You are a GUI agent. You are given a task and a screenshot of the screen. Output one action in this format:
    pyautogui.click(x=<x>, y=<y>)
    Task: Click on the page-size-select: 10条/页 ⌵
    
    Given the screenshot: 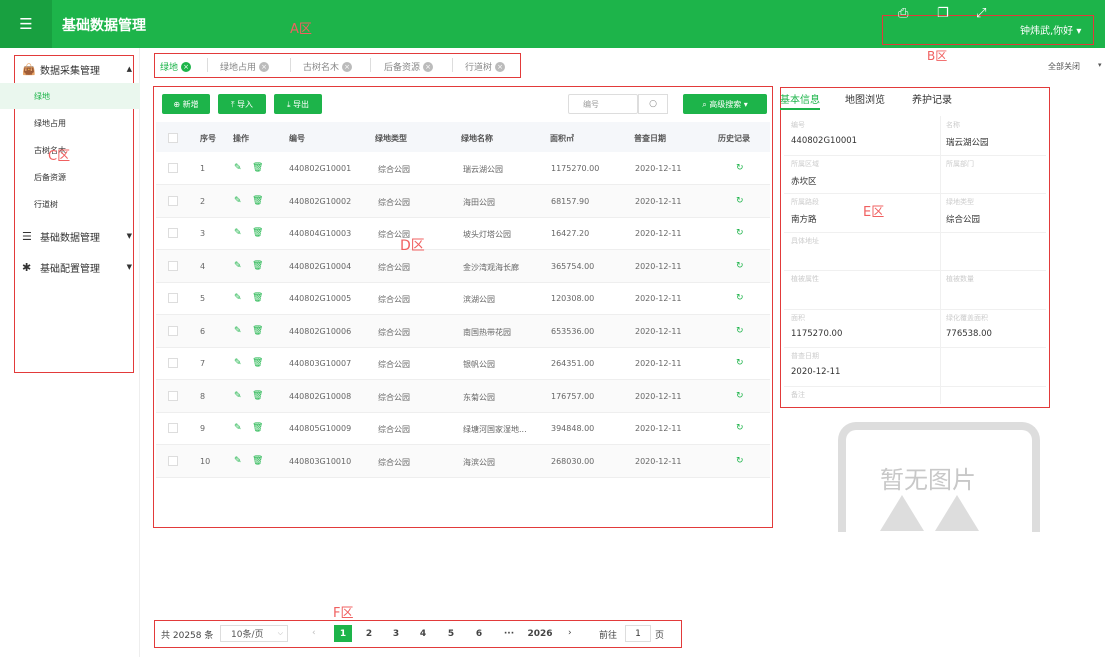 What is the action you would take?
    pyautogui.click(x=254, y=633)
    